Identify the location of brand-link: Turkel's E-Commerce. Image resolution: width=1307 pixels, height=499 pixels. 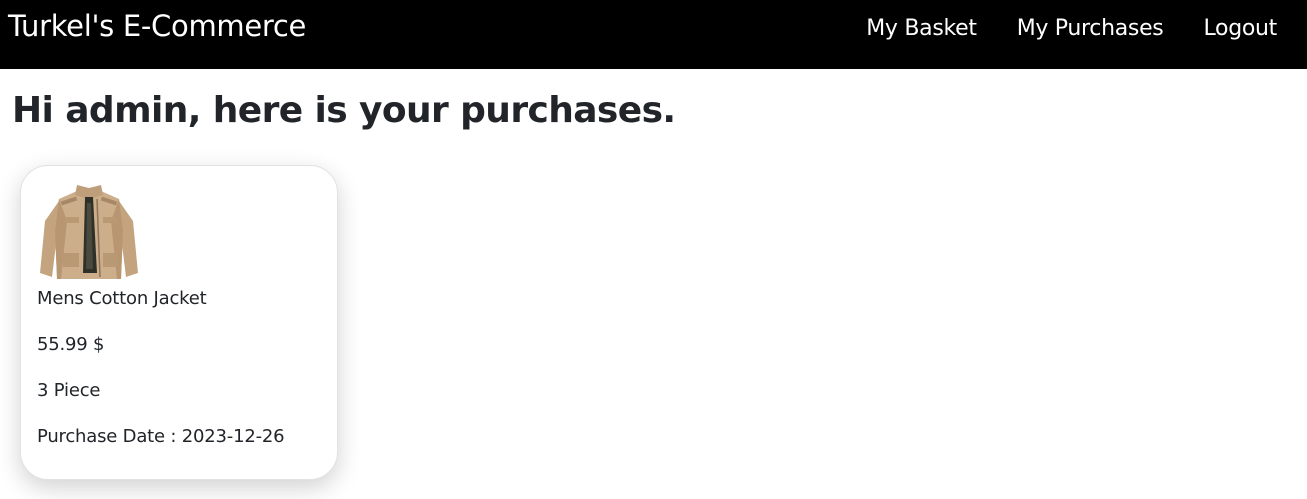
(157, 26).